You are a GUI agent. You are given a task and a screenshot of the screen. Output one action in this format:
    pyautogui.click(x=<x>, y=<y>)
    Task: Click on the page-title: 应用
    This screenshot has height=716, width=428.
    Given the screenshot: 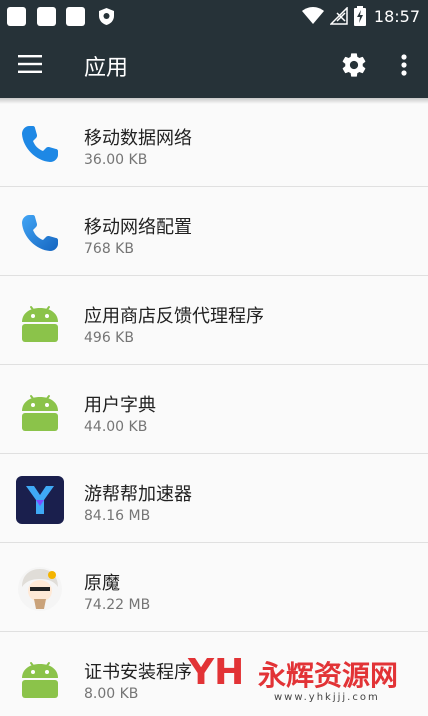 What is the action you would take?
    pyautogui.click(x=106, y=68)
    